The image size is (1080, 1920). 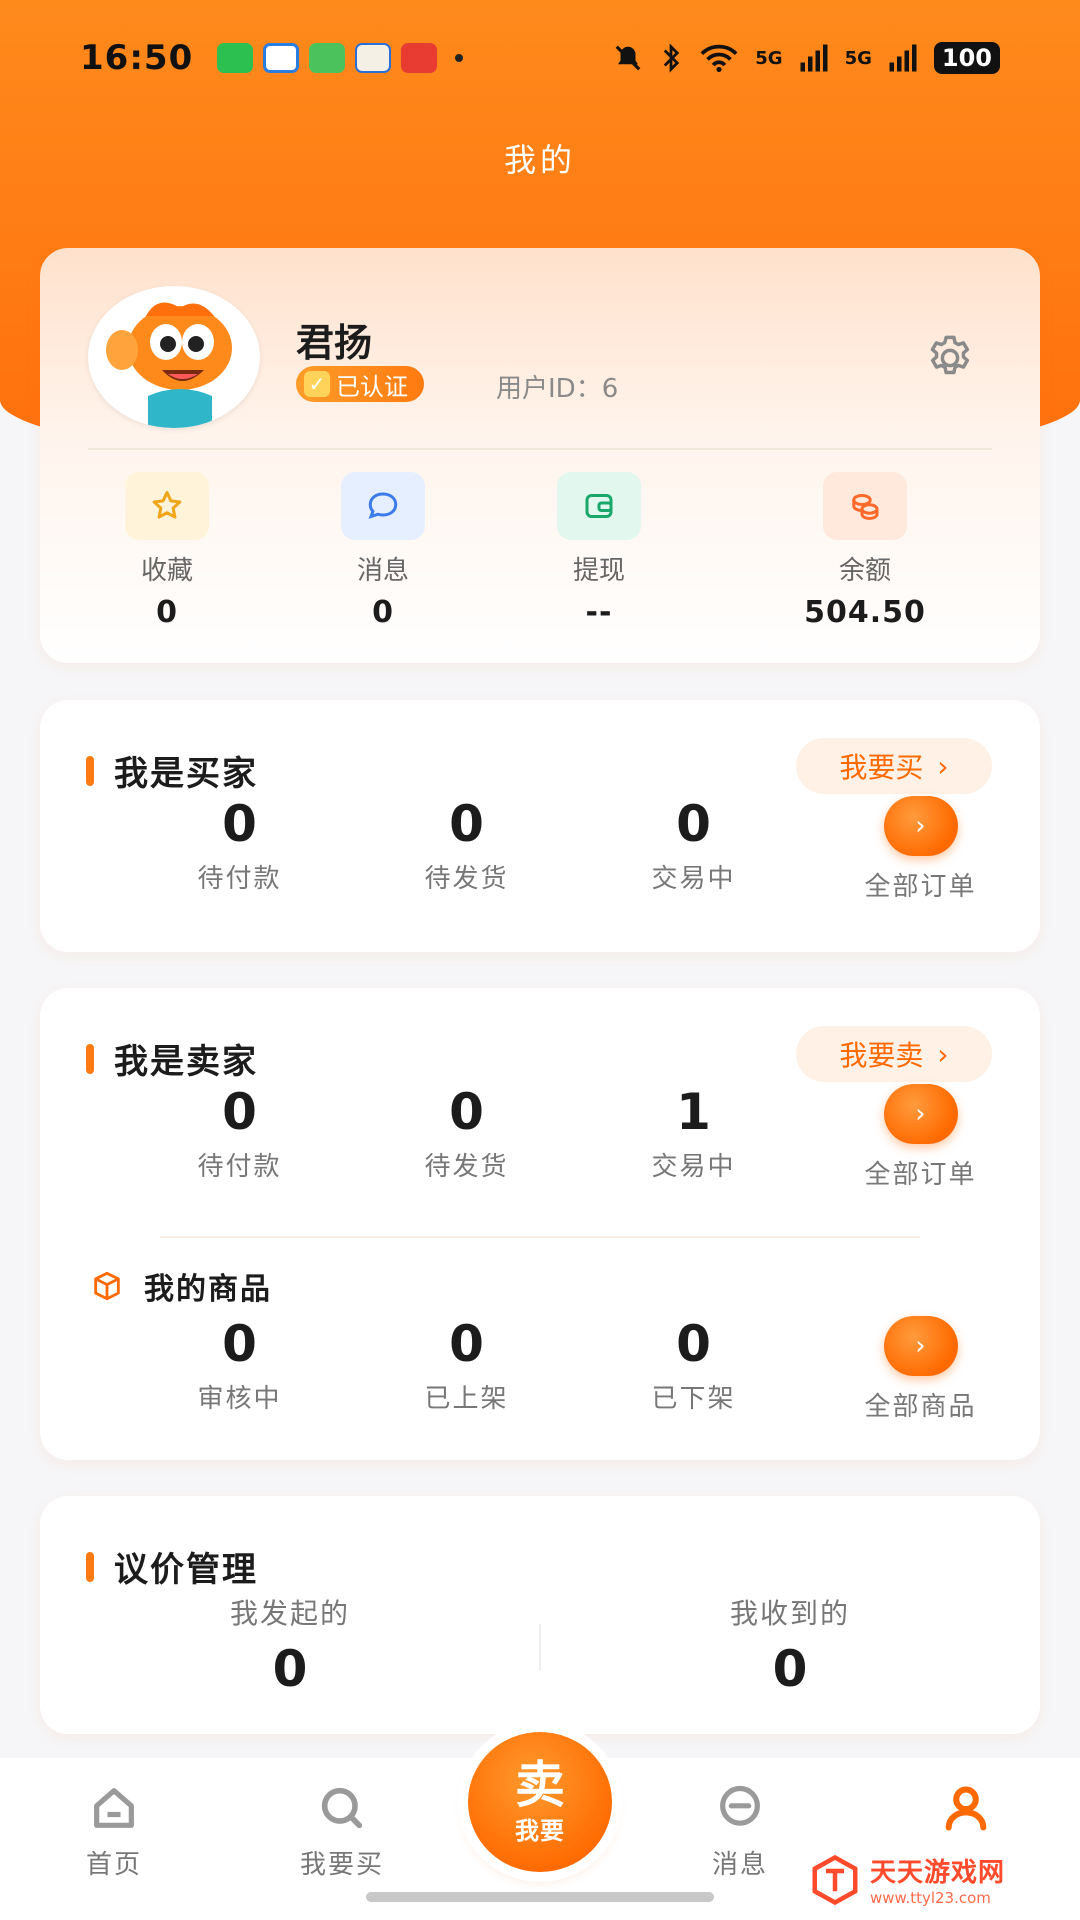 I want to click on goods-header: 我的商品, so click(x=181, y=1286).